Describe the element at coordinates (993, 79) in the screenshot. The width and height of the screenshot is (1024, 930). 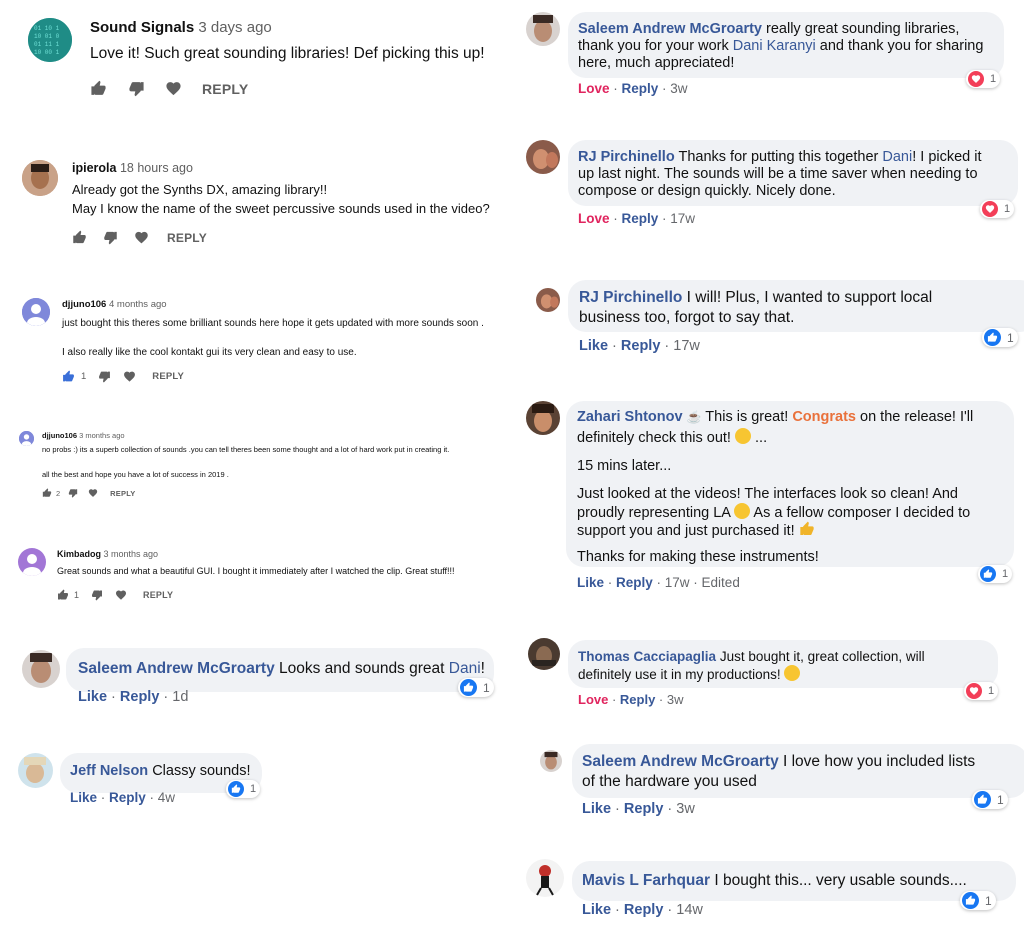
I see `reaction-number: 1` at that location.